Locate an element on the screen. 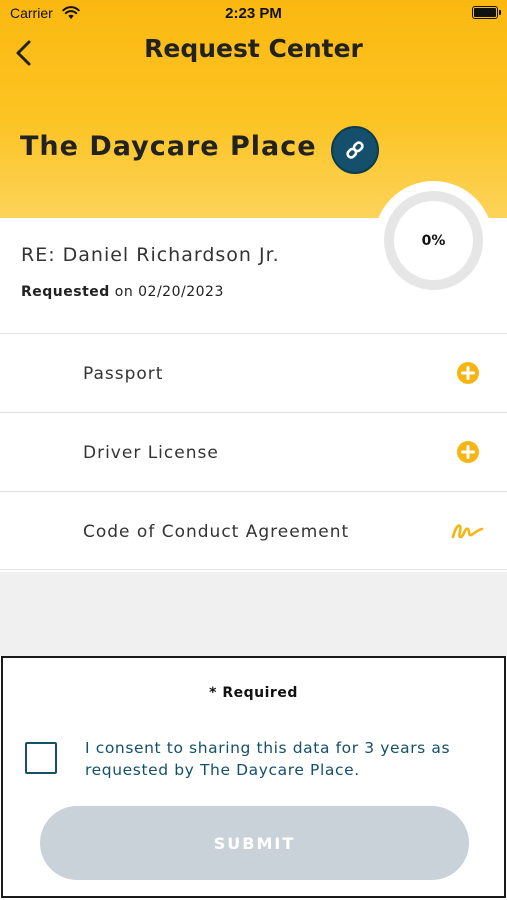 The width and height of the screenshot is (507, 900). requested-date-line: Requested on 02/20/2023 is located at coordinates (122, 292).